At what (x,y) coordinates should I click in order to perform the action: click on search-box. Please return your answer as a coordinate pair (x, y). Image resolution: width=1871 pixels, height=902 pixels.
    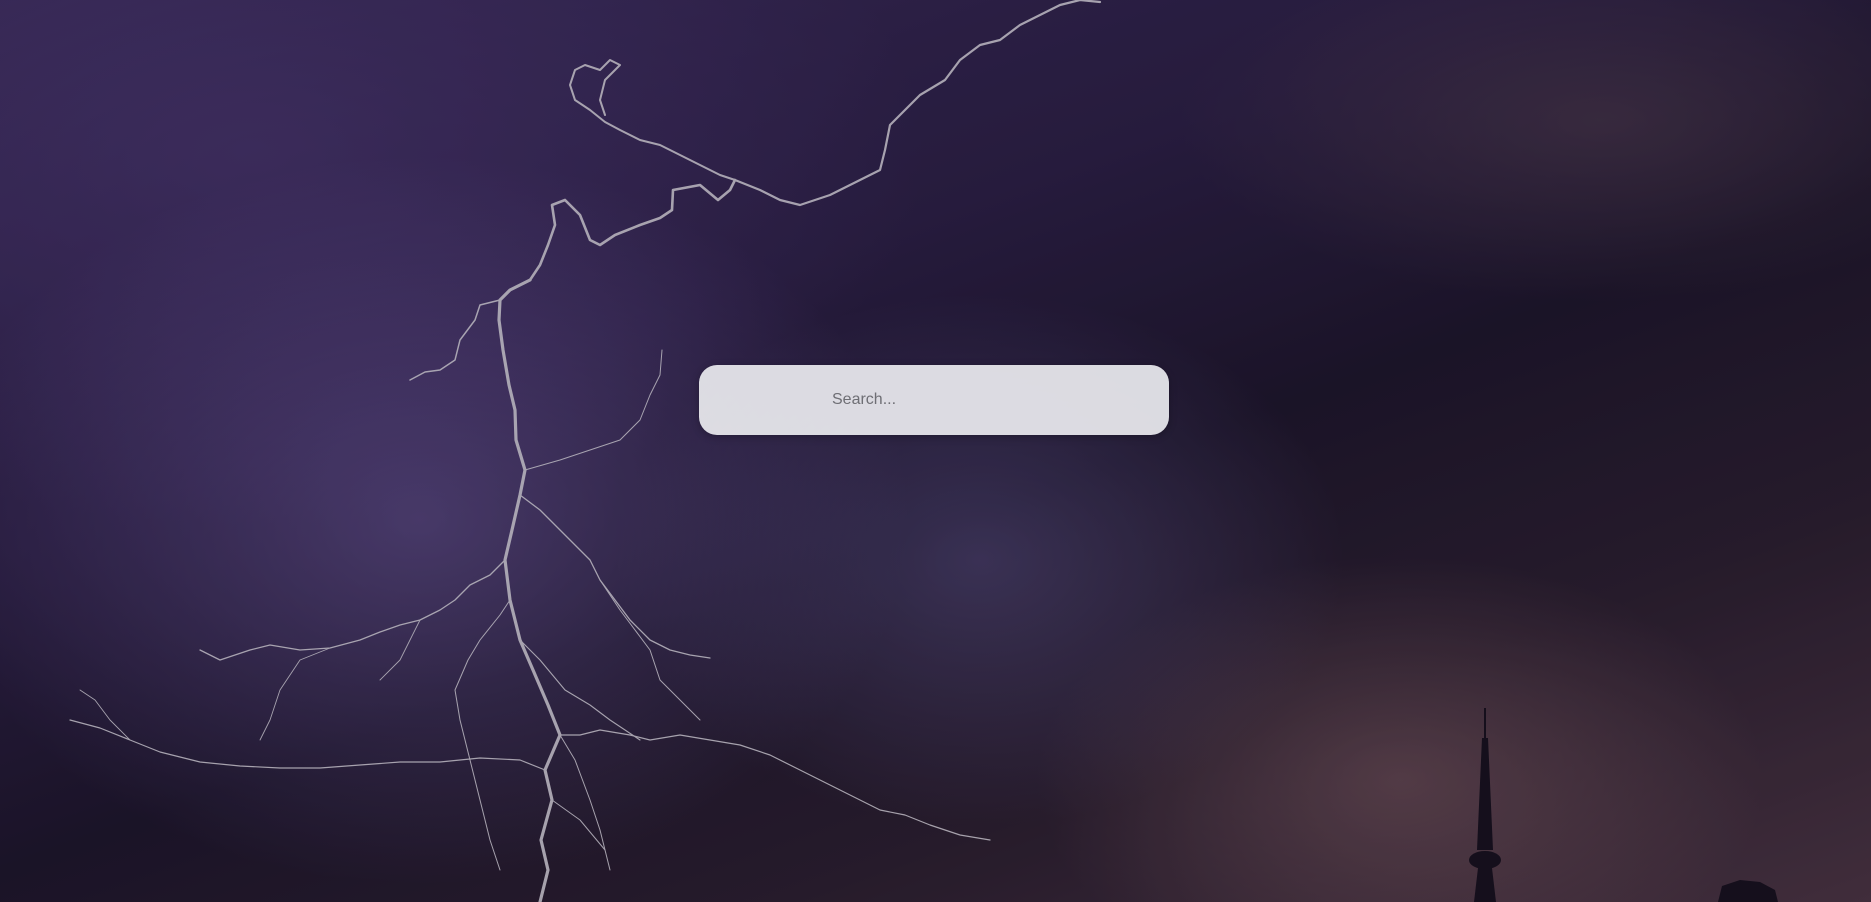
    Looking at the image, I should click on (934, 400).